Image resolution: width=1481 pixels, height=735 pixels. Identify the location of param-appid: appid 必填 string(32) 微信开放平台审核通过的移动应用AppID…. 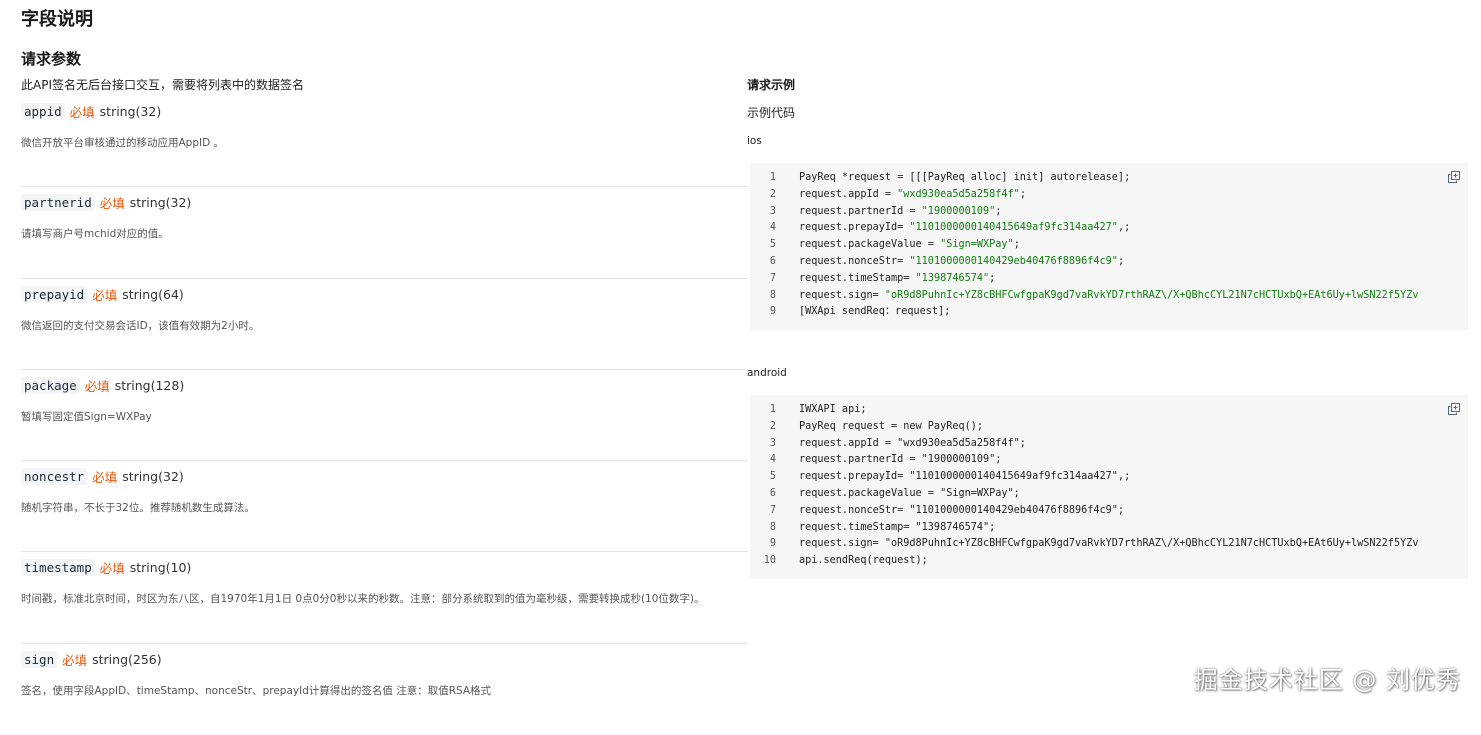
(384, 142).